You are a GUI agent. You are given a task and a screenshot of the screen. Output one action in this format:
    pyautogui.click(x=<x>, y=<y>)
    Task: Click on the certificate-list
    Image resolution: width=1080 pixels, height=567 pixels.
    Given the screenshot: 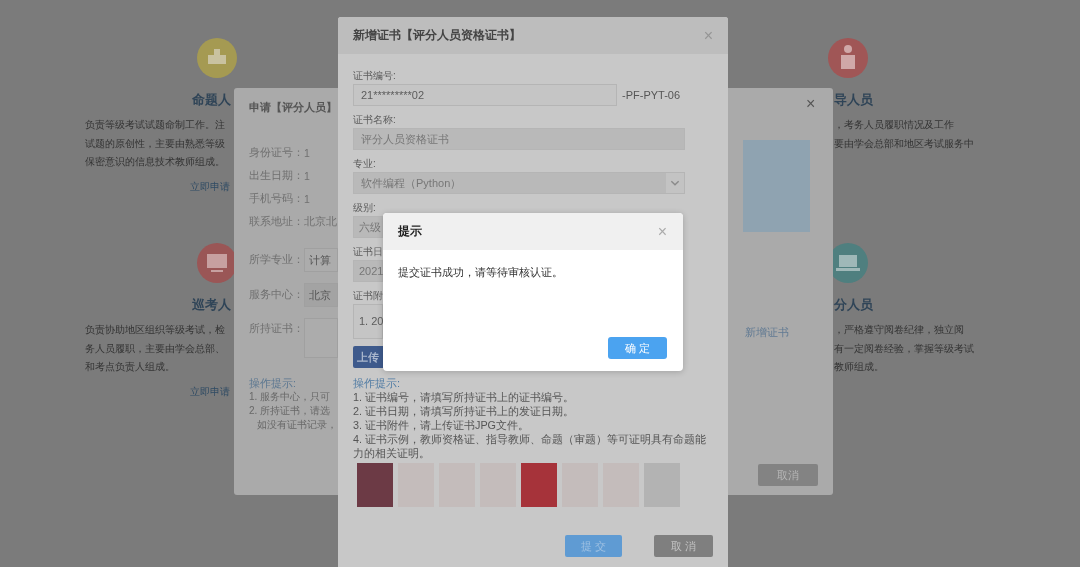 What is the action you would take?
    pyautogui.click(x=321, y=338)
    